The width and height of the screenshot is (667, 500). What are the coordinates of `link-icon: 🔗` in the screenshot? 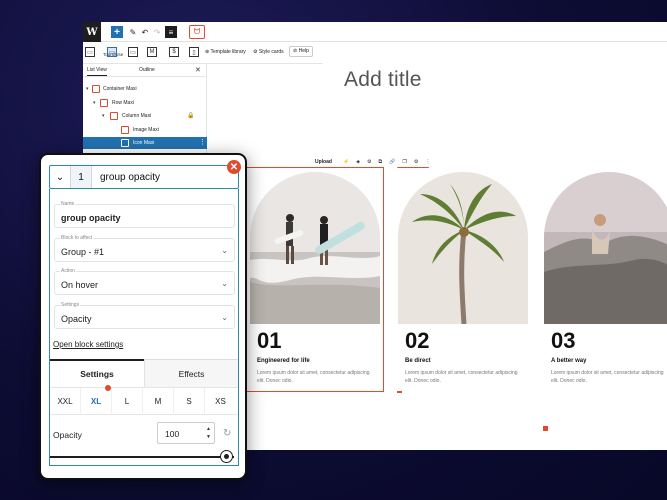 It's located at (392, 162).